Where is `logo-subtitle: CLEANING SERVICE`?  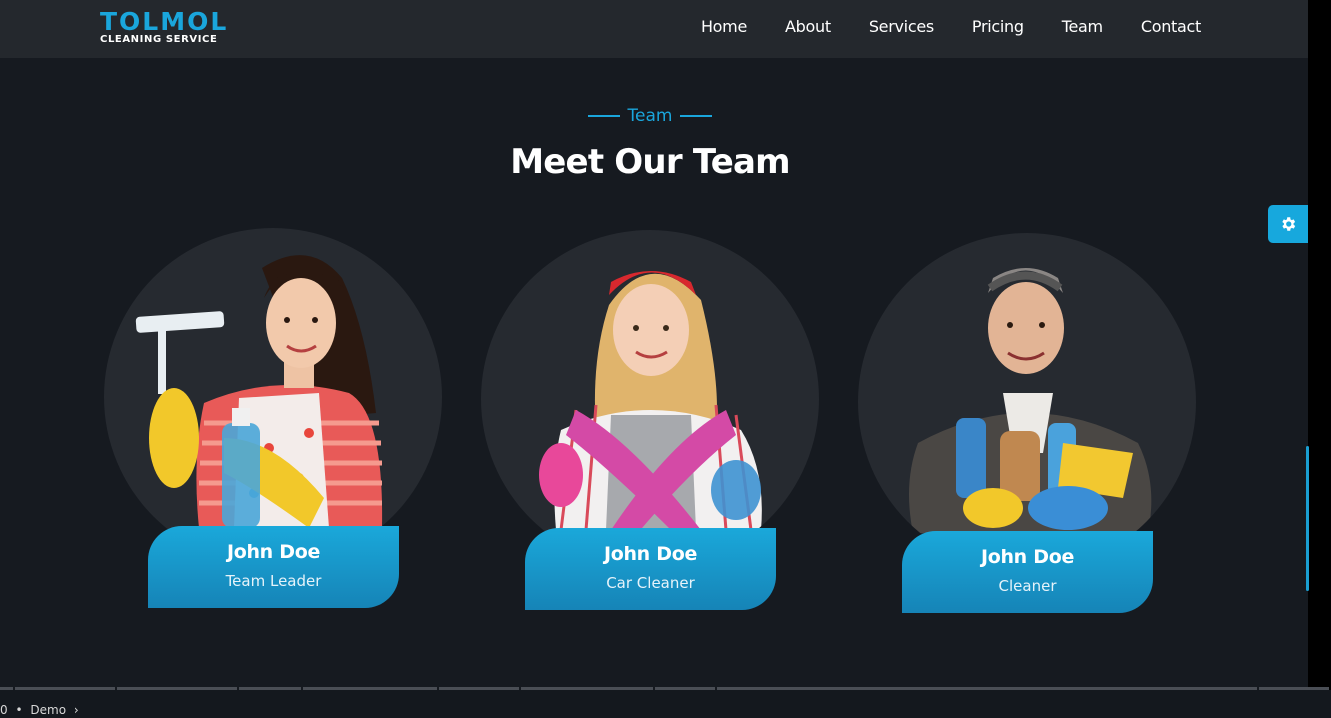 logo-subtitle: CLEANING SERVICE is located at coordinates (159, 39).